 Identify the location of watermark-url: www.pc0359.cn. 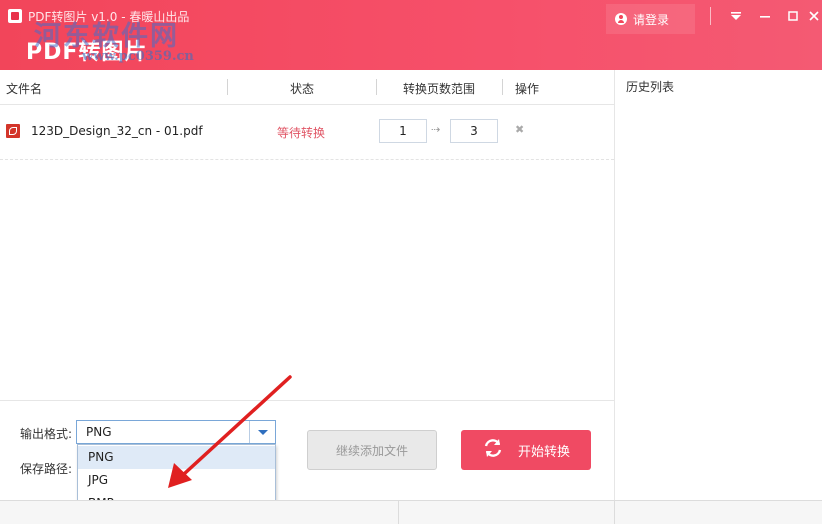
(138, 56).